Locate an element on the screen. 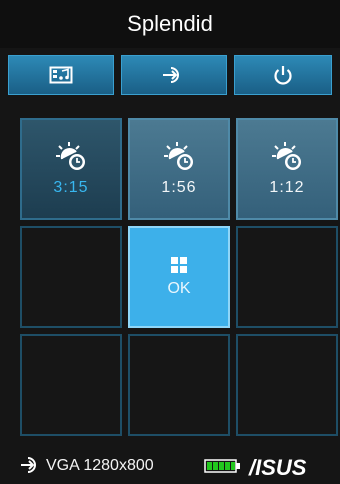 The width and height of the screenshot is (340, 484). profile-time: 1:56 is located at coordinates (179, 187).